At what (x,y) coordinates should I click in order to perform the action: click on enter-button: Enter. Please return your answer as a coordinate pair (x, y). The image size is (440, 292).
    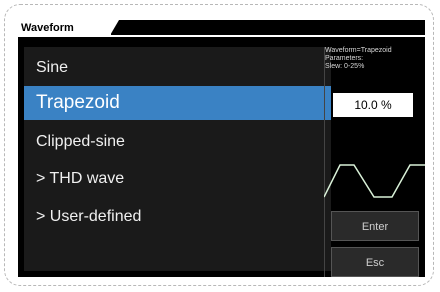
    Looking at the image, I should click on (375, 226).